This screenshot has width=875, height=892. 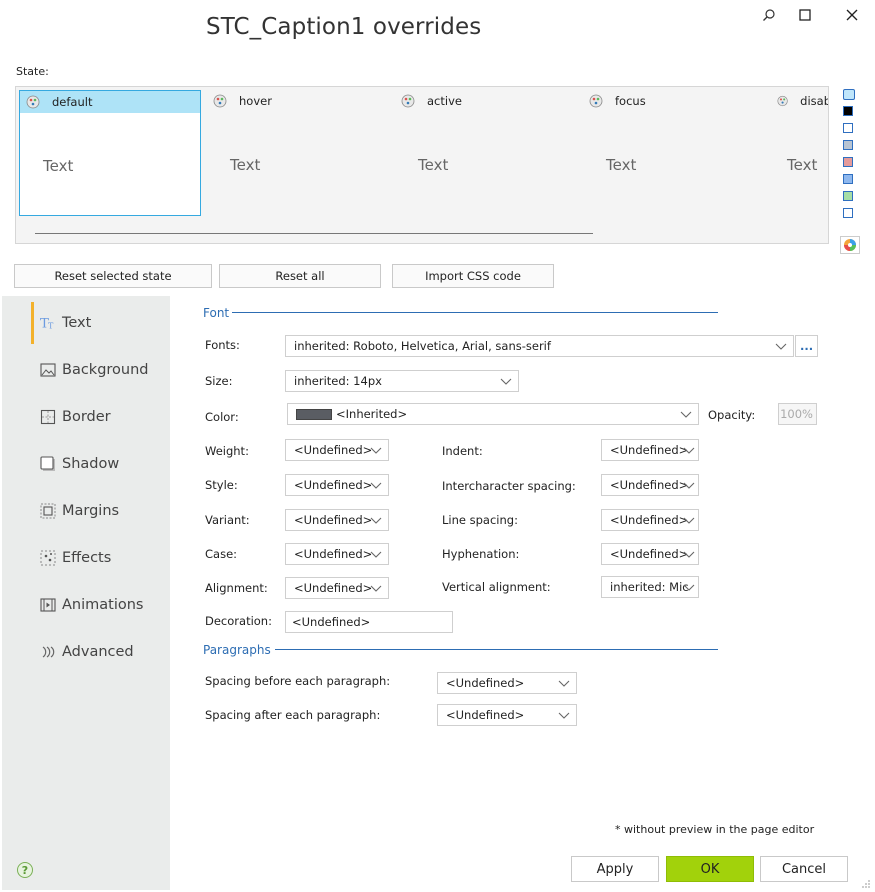 I want to click on image-icon, so click(x=48, y=370).